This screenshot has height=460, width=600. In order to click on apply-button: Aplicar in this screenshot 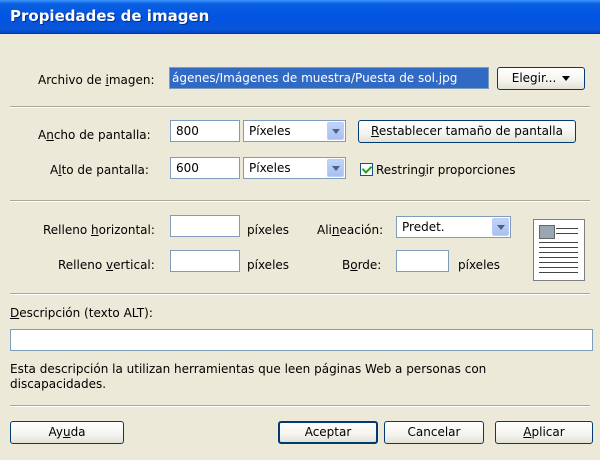, I will do `click(544, 432)`.